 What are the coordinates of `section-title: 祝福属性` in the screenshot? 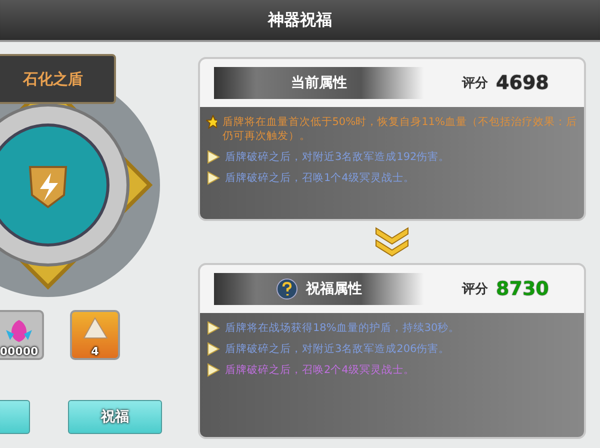 It's located at (334, 289).